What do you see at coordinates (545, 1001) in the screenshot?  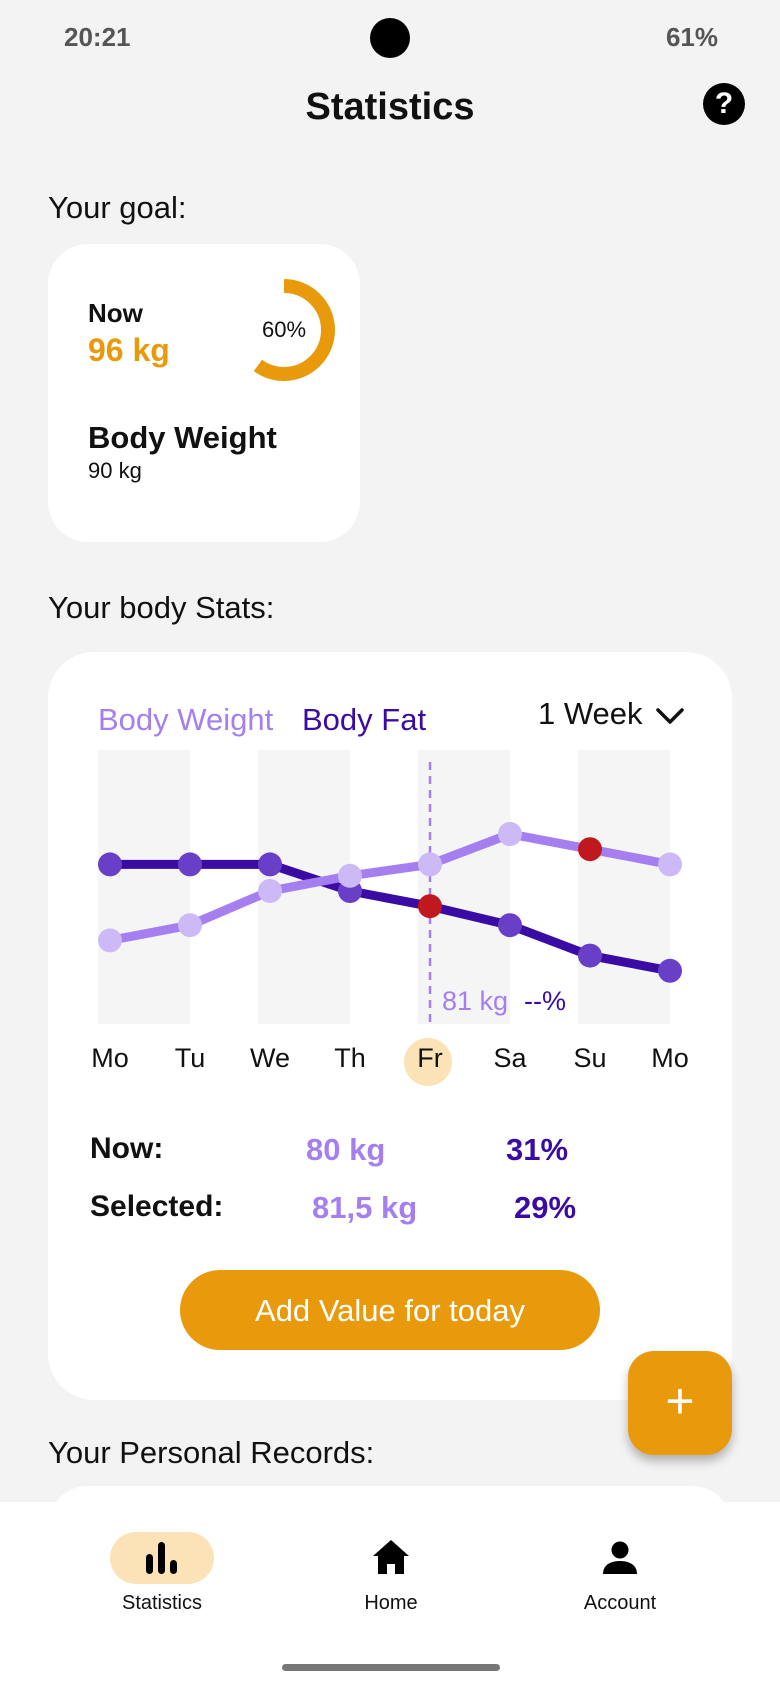 I see `tooltip-fat: --%` at bounding box center [545, 1001].